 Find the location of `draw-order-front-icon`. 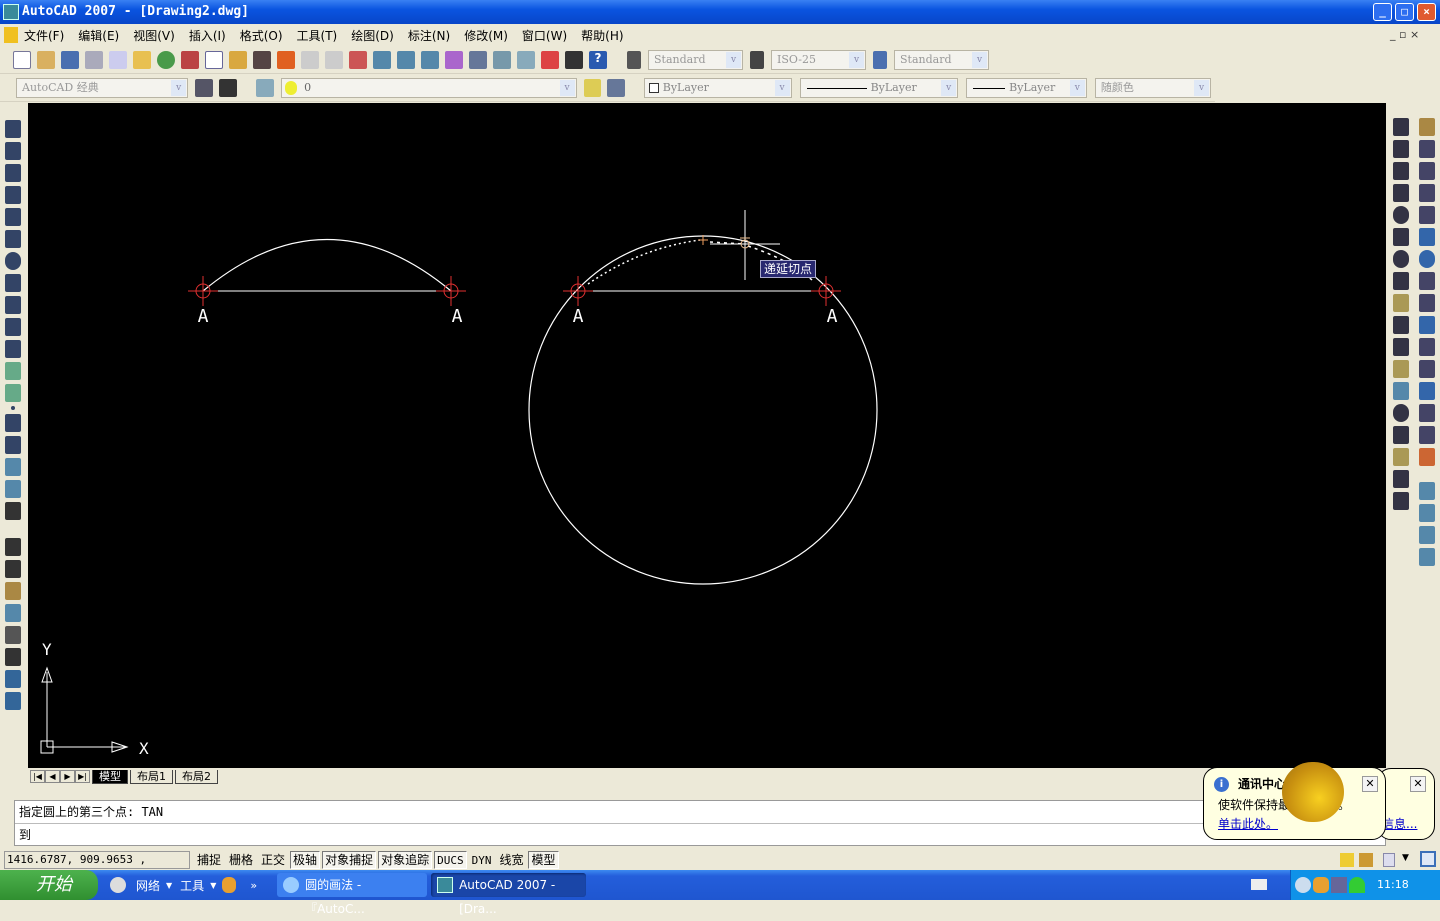

draw-order-front-icon is located at coordinates (1427, 491).